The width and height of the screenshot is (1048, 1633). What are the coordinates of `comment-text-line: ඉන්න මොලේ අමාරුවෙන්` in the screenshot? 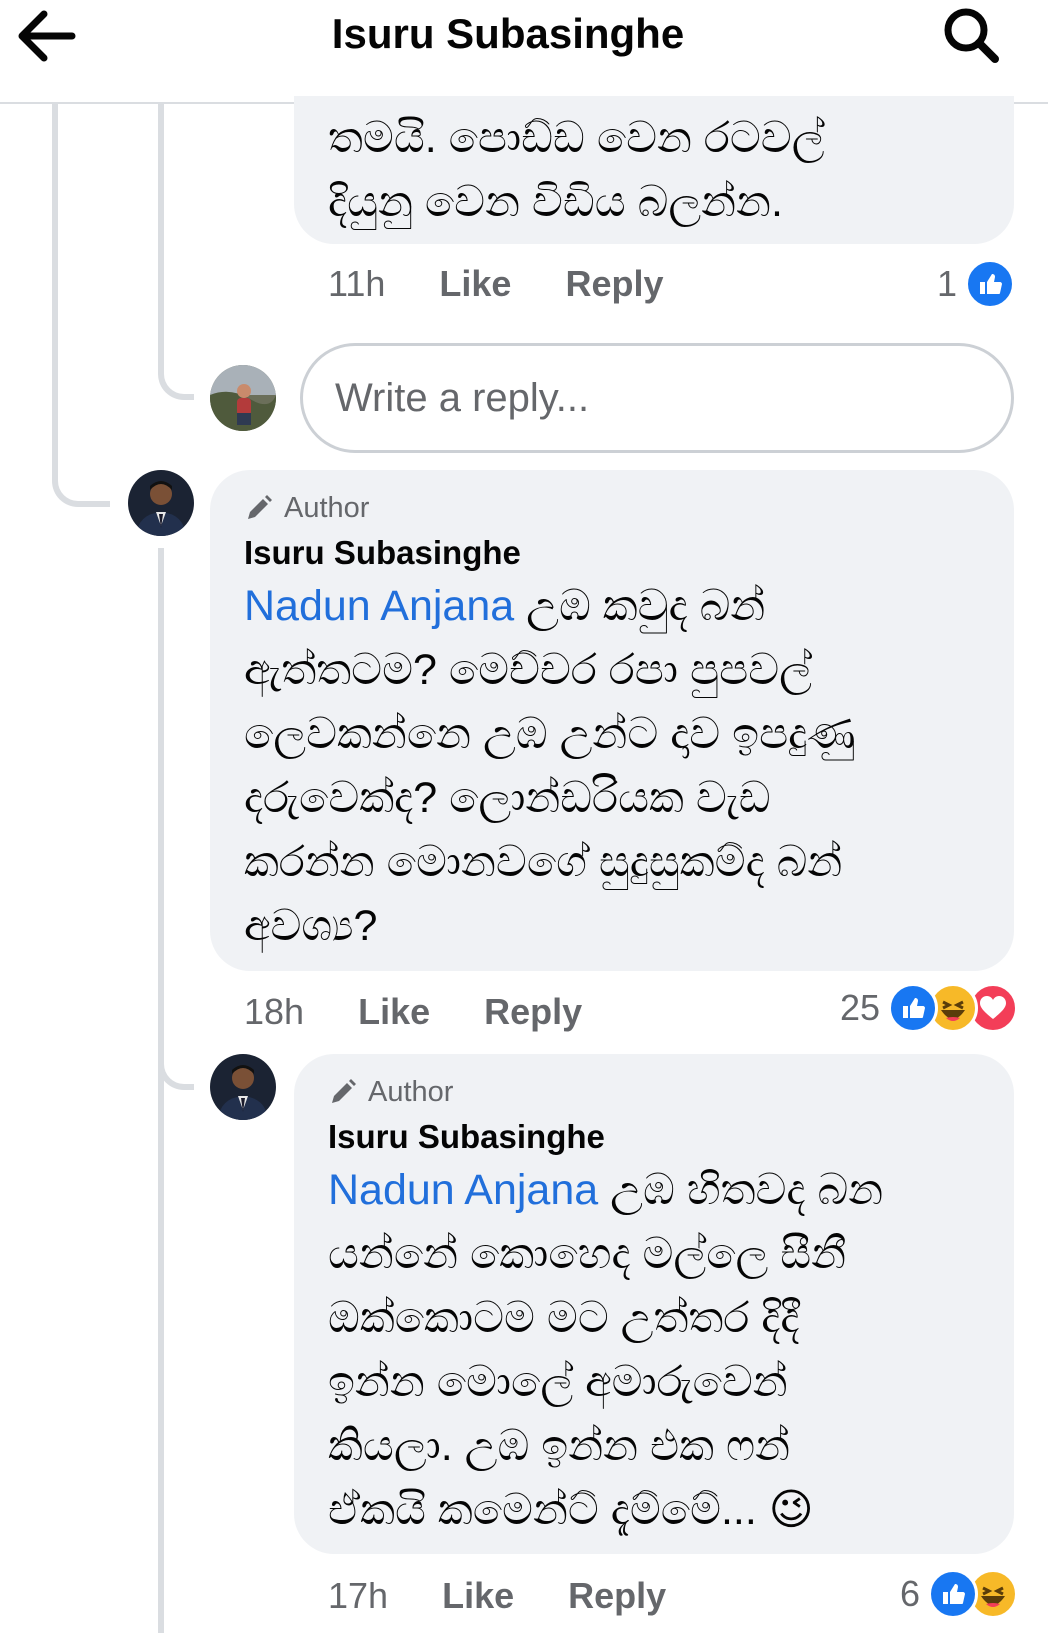 It's located at (558, 1382).